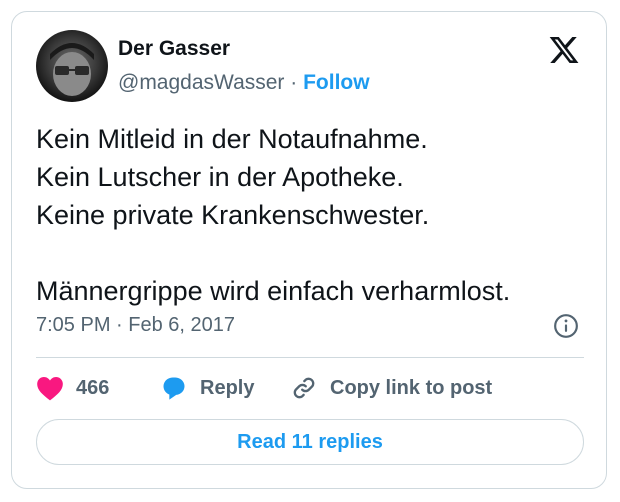 The width and height of the screenshot is (620, 502). What do you see at coordinates (316, 253) in the screenshot?
I see `tweet-line` at bounding box center [316, 253].